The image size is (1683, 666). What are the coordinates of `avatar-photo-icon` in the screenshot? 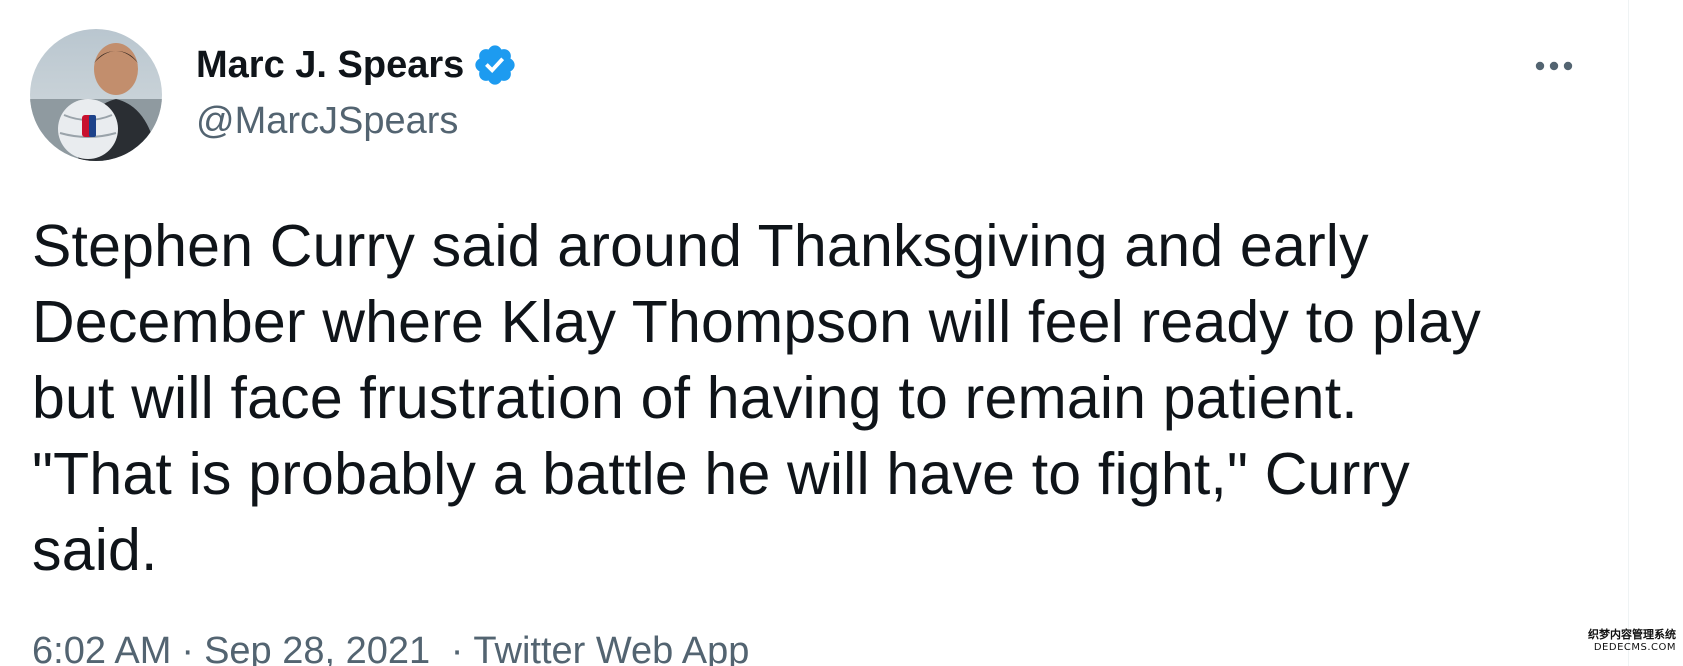 It's located at (96, 95).